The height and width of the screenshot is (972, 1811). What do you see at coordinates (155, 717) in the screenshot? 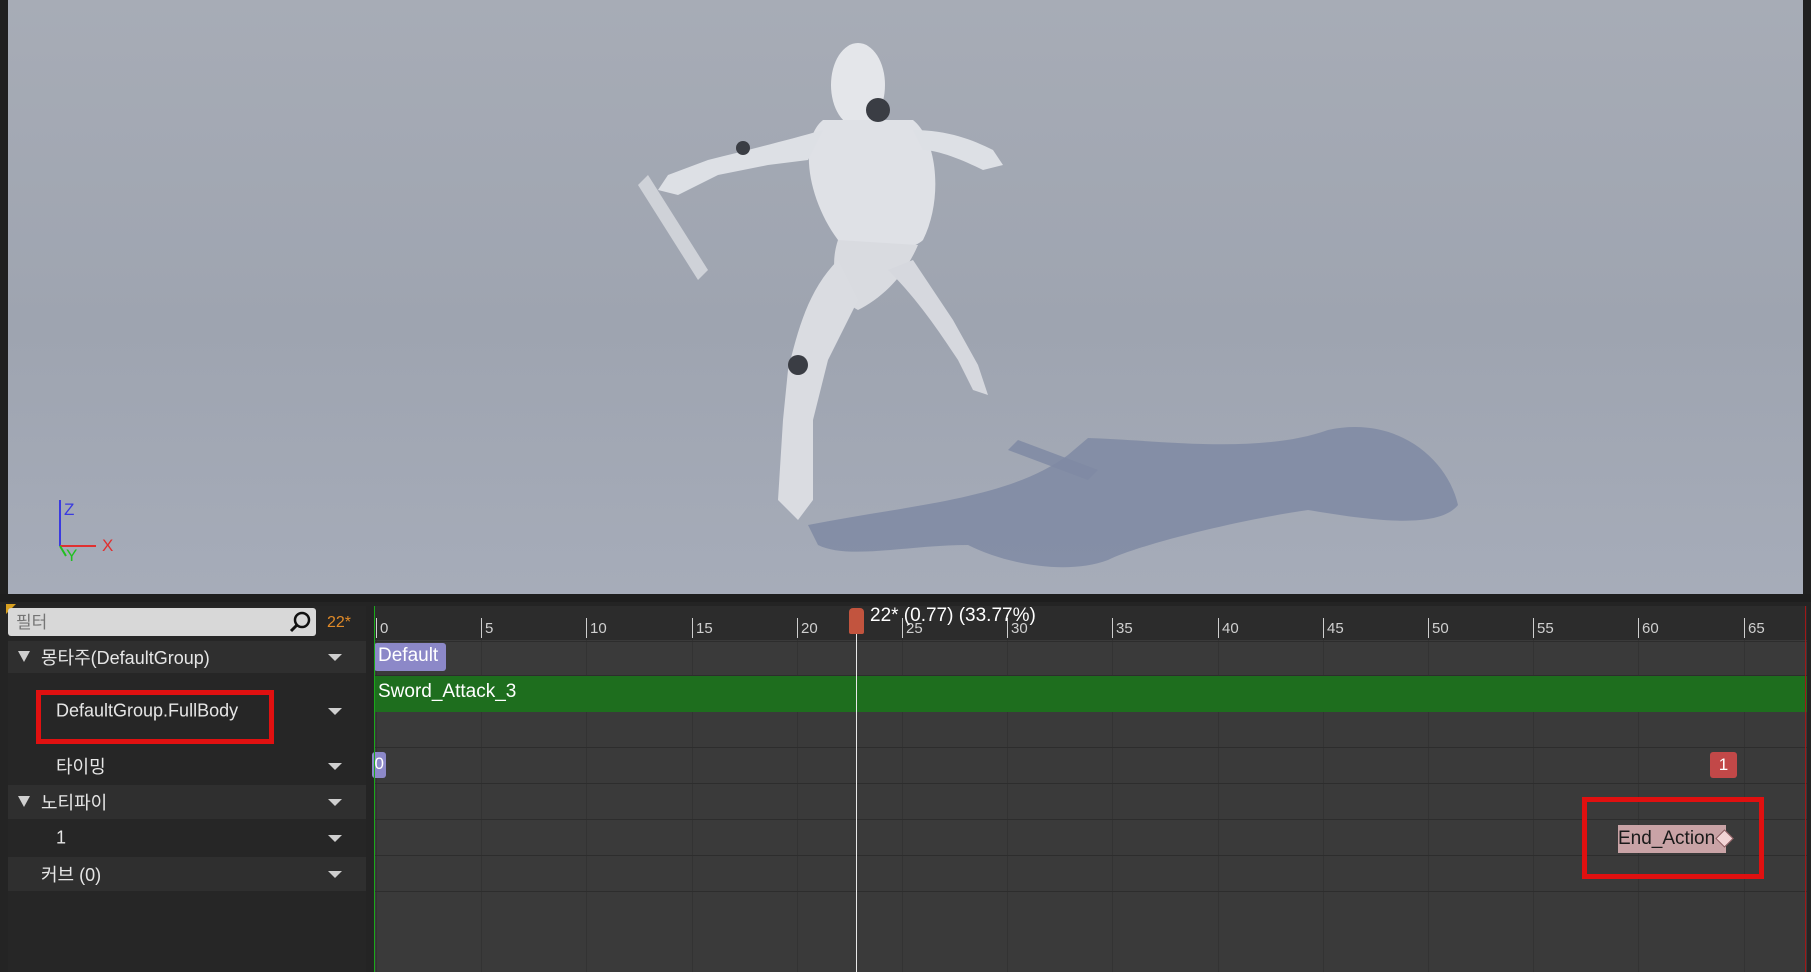
I see `slot-highlight-box` at bounding box center [155, 717].